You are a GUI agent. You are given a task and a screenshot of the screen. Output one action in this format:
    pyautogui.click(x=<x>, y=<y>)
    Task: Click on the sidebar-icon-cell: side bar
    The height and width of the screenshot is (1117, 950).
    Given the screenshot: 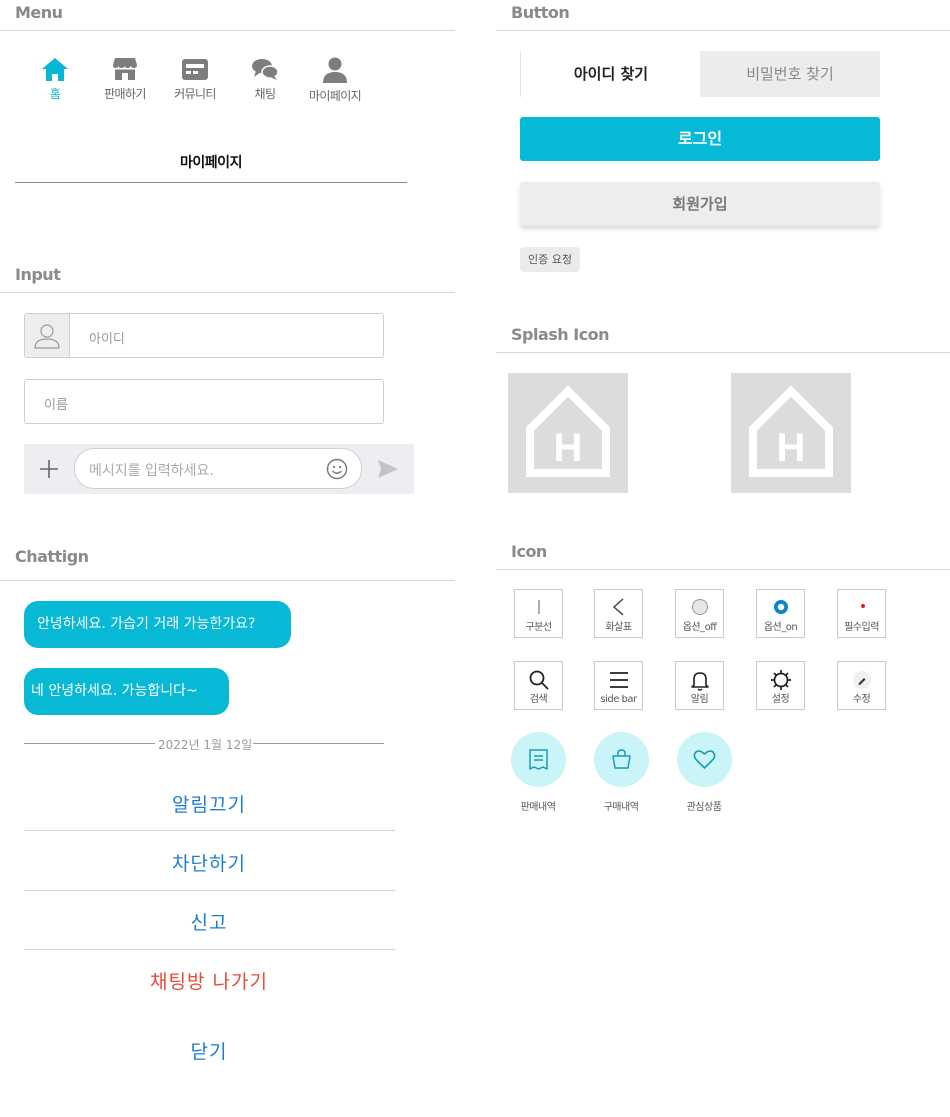 What is the action you would take?
    pyautogui.click(x=618, y=685)
    